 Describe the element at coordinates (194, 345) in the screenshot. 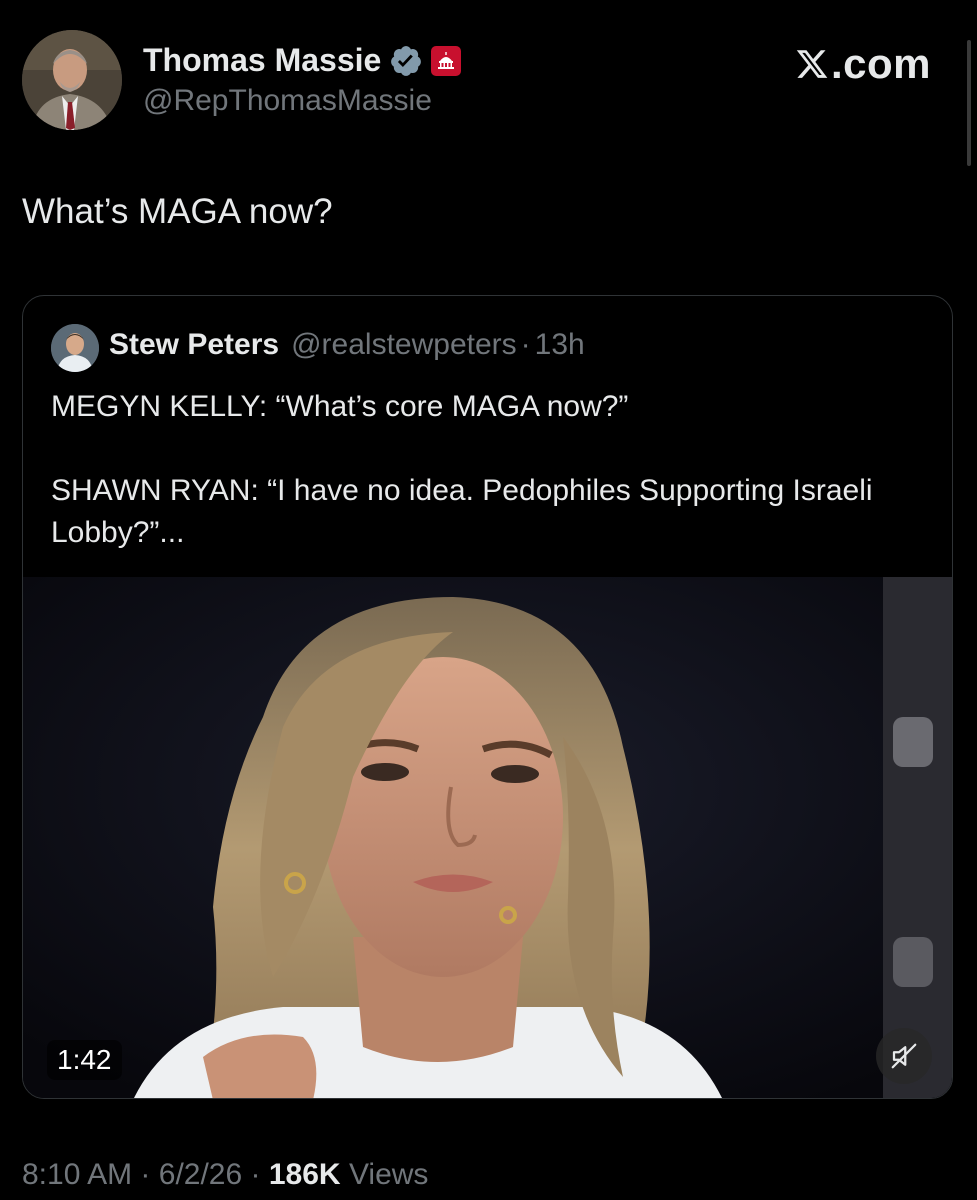

I see `quoted-author-name: Stew Peters` at that location.